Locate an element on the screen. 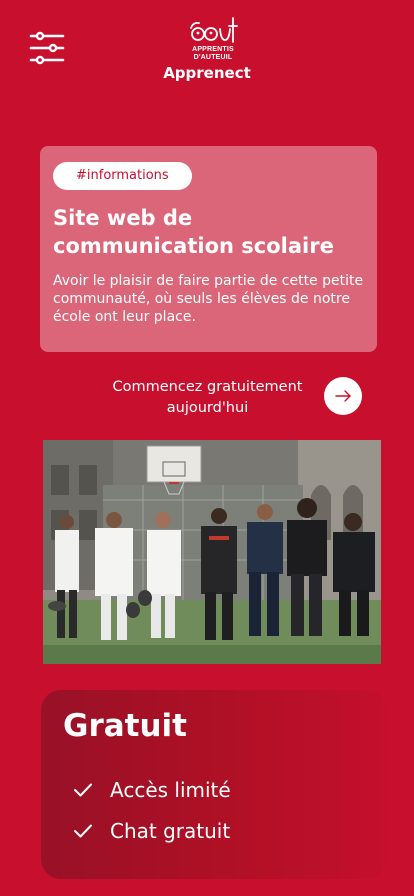 This screenshot has height=896, width=414. menu-button is located at coordinates (47, 48).